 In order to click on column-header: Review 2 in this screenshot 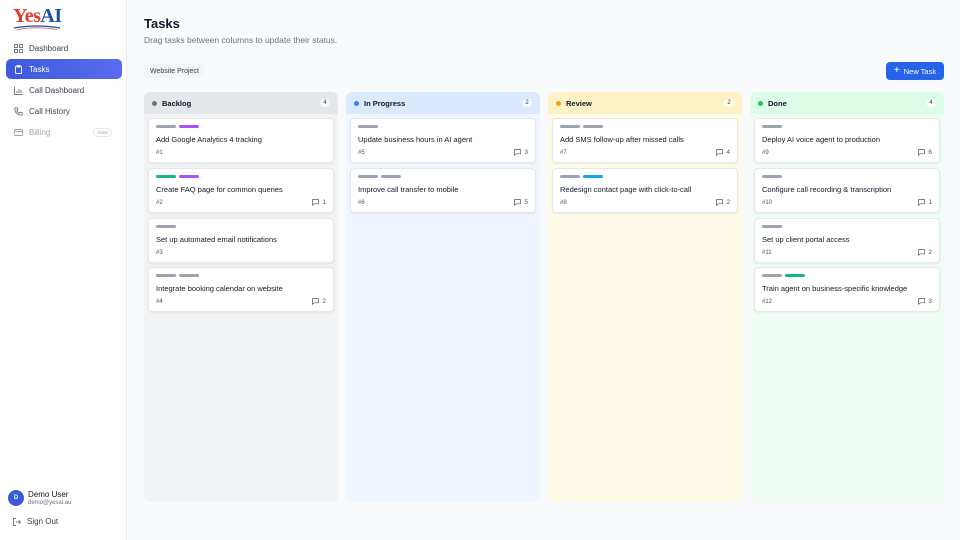, I will do `click(645, 103)`.